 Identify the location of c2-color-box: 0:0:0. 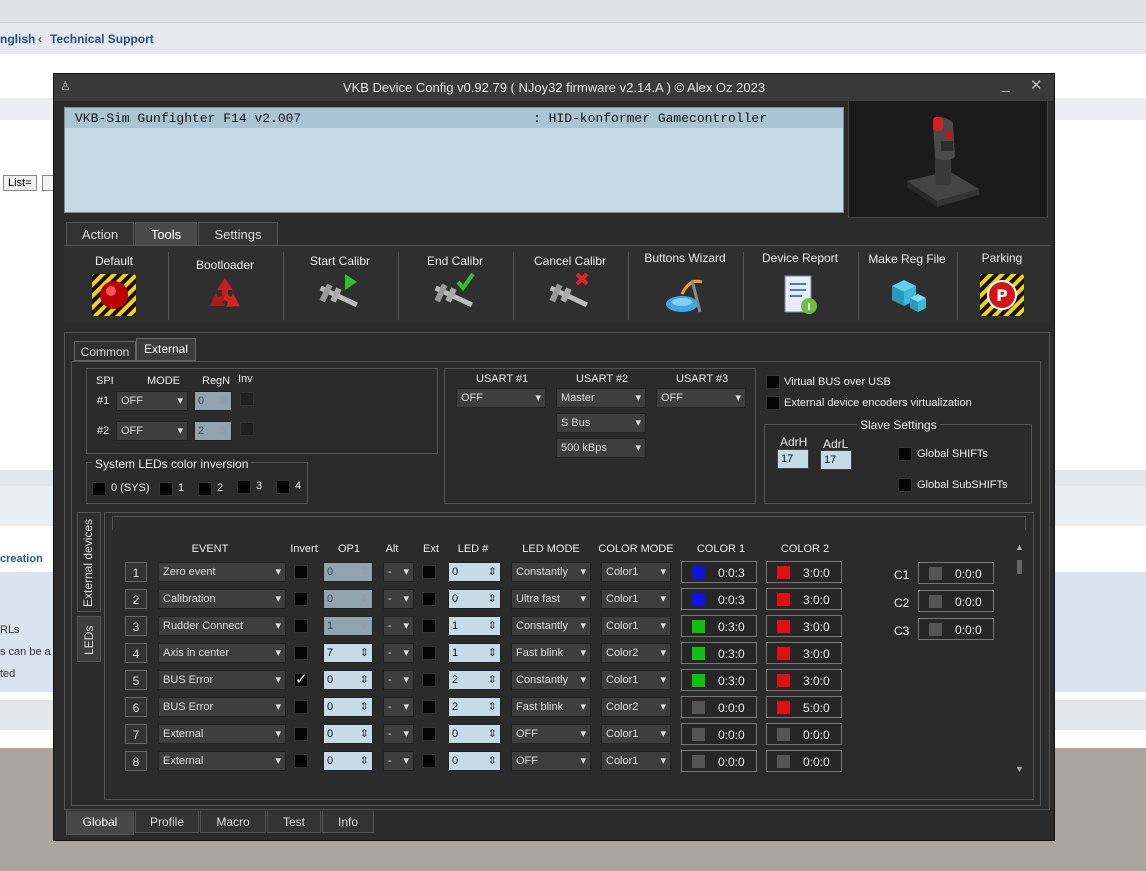
(956, 601).